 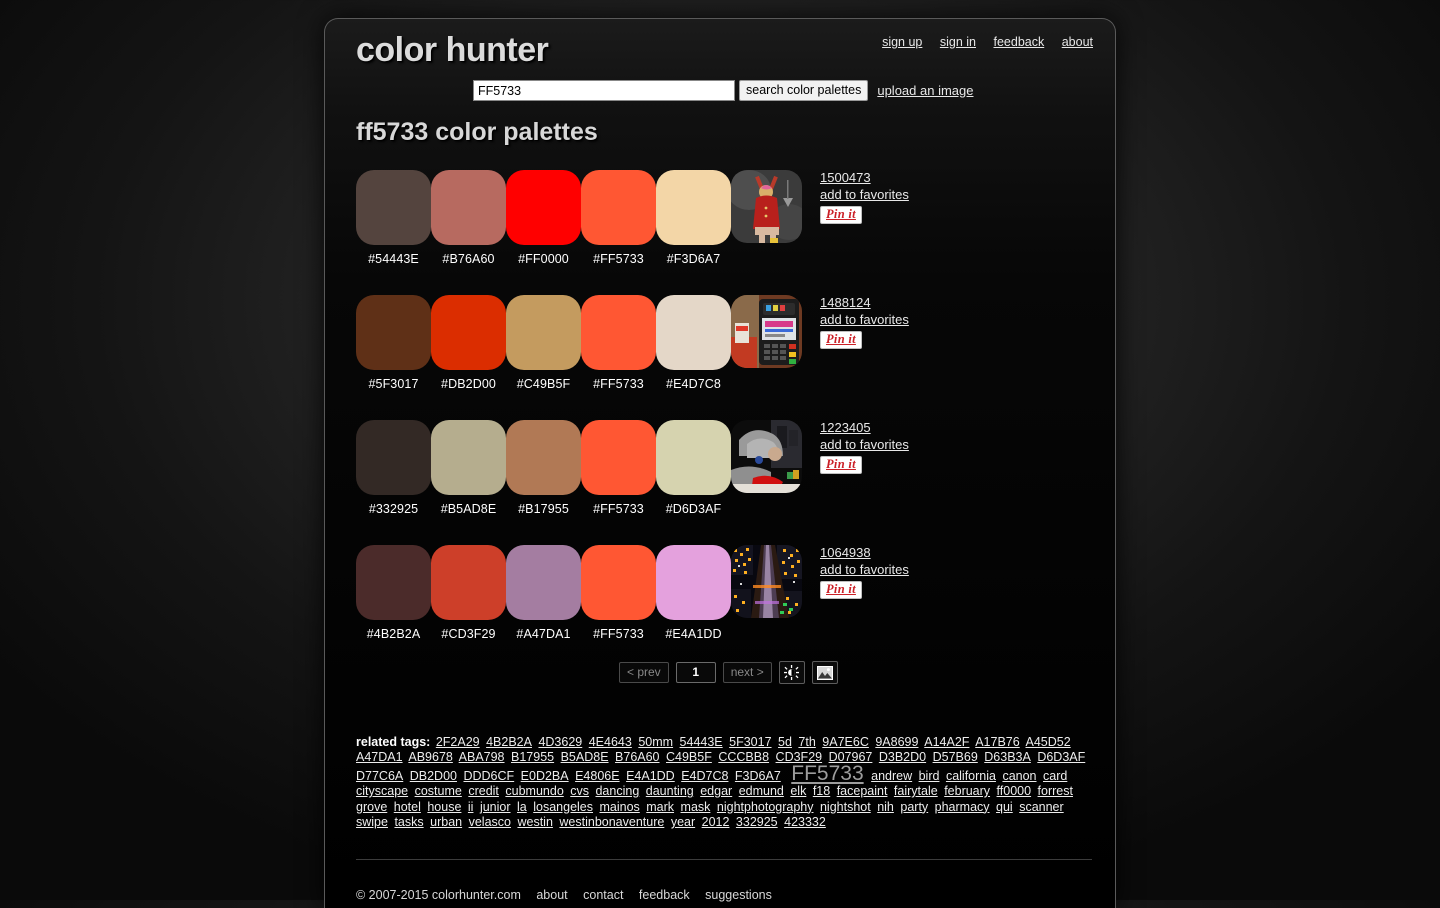 I want to click on related-tag-link: CCCBB8, so click(x=743, y=757).